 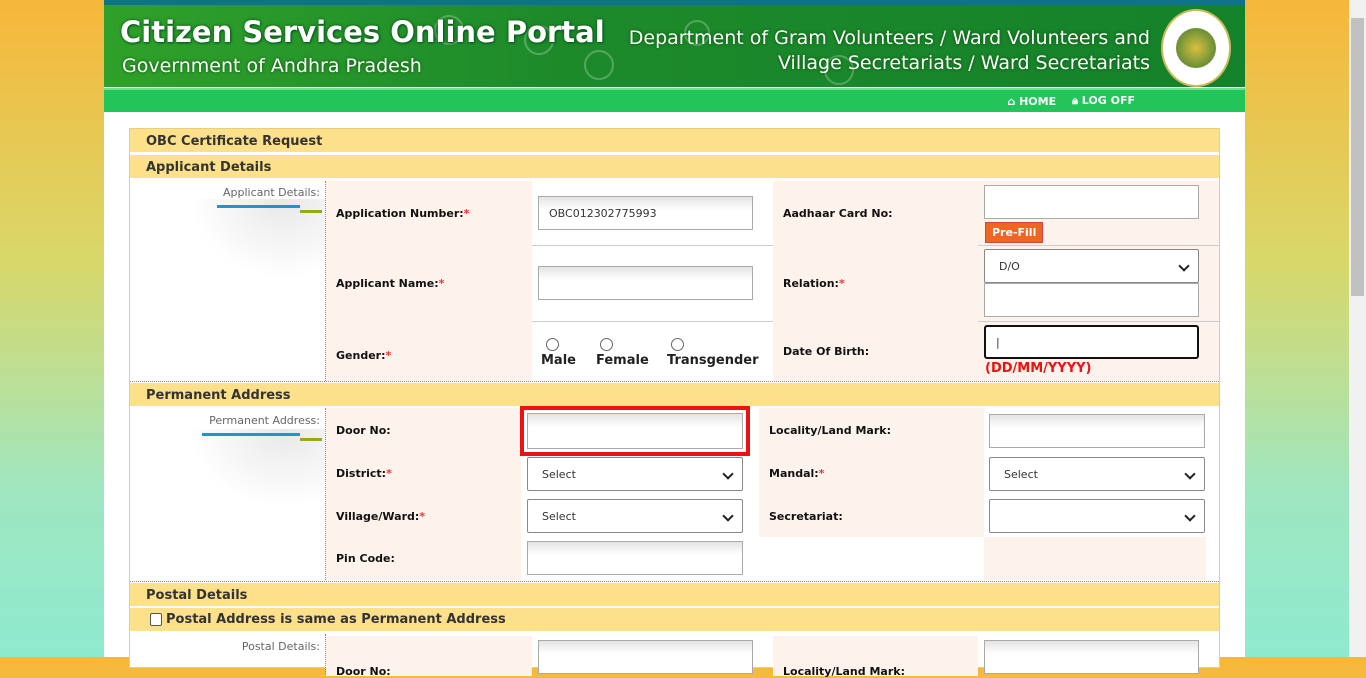 I want to click on door-no-label: Door No:, so click(x=423, y=430).